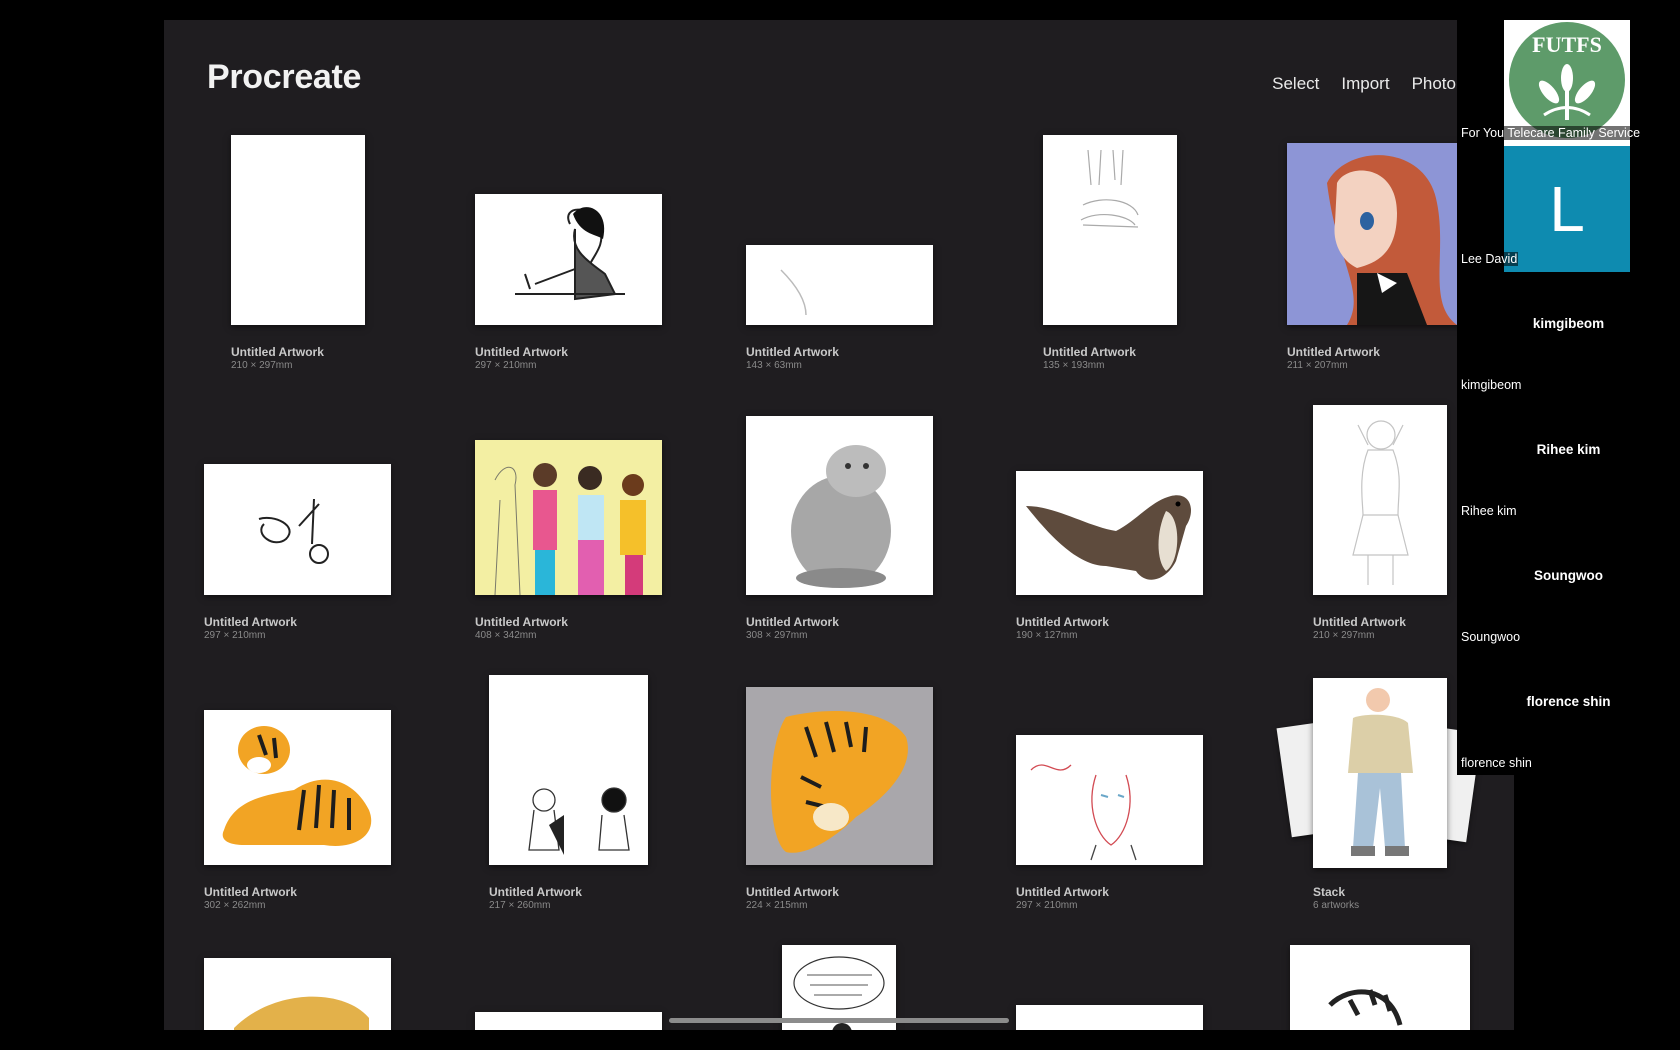  What do you see at coordinates (1491, 385) in the screenshot?
I see `participant-name: kimgibeom` at bounding box center [1491, 385].